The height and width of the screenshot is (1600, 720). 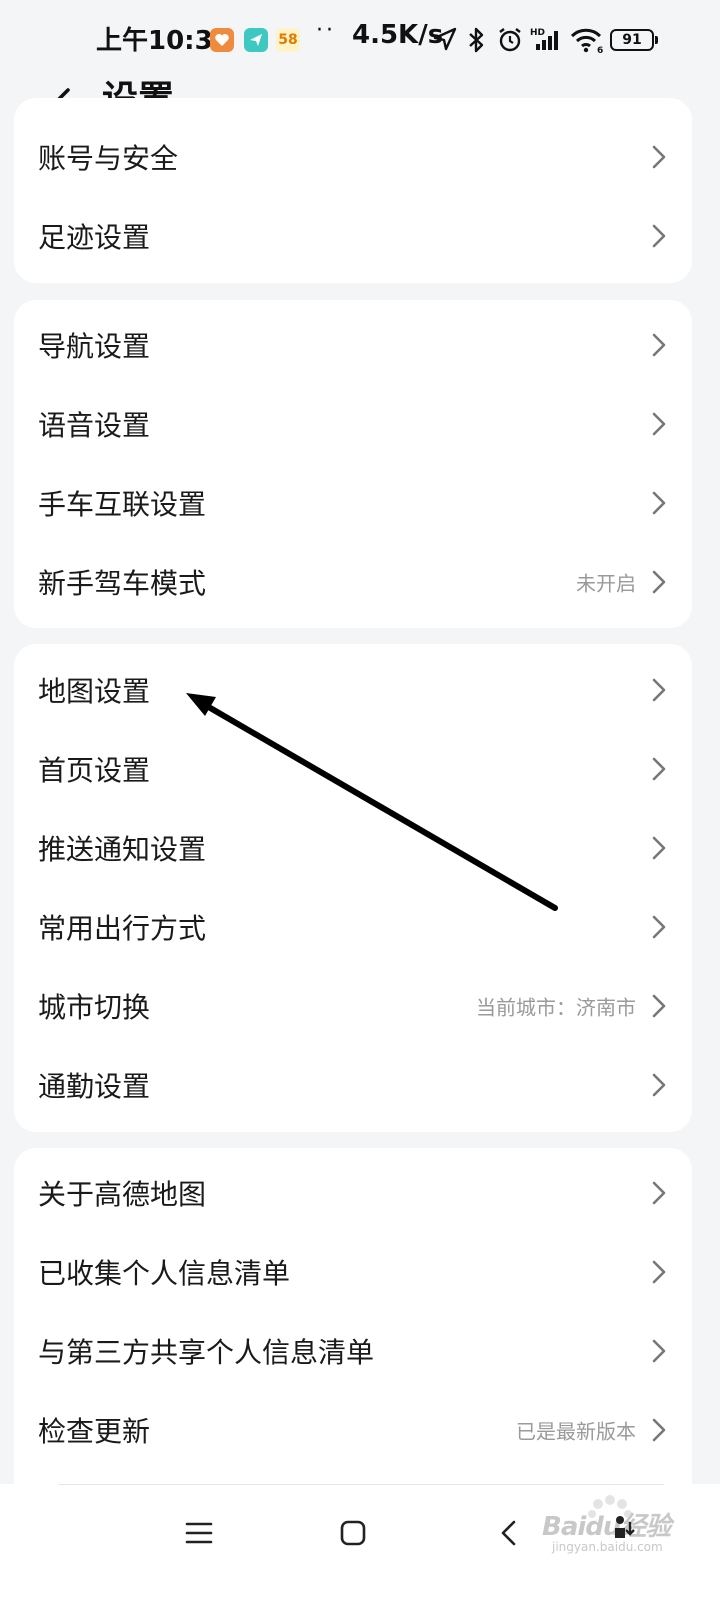 What do you see at coordinates (353, 502) in the screenshot?
I see `settings-row-car-connect: 手车互联设置` at bounding box center [353, 502].